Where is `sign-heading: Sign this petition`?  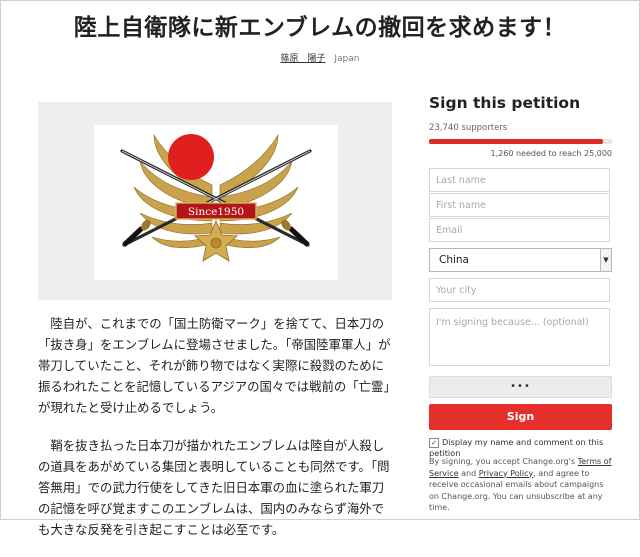 sign-heading: Sign this petition is located at coordinates (505, 103).